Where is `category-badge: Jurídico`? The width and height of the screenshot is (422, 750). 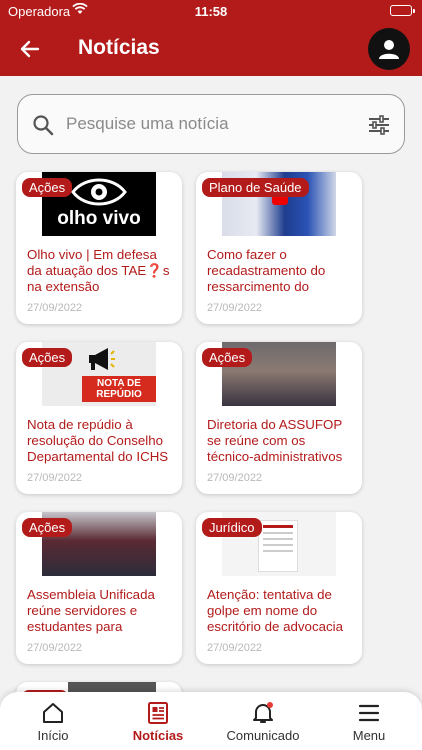
category-badge: Jurídico is located at coordinates (232, 527).